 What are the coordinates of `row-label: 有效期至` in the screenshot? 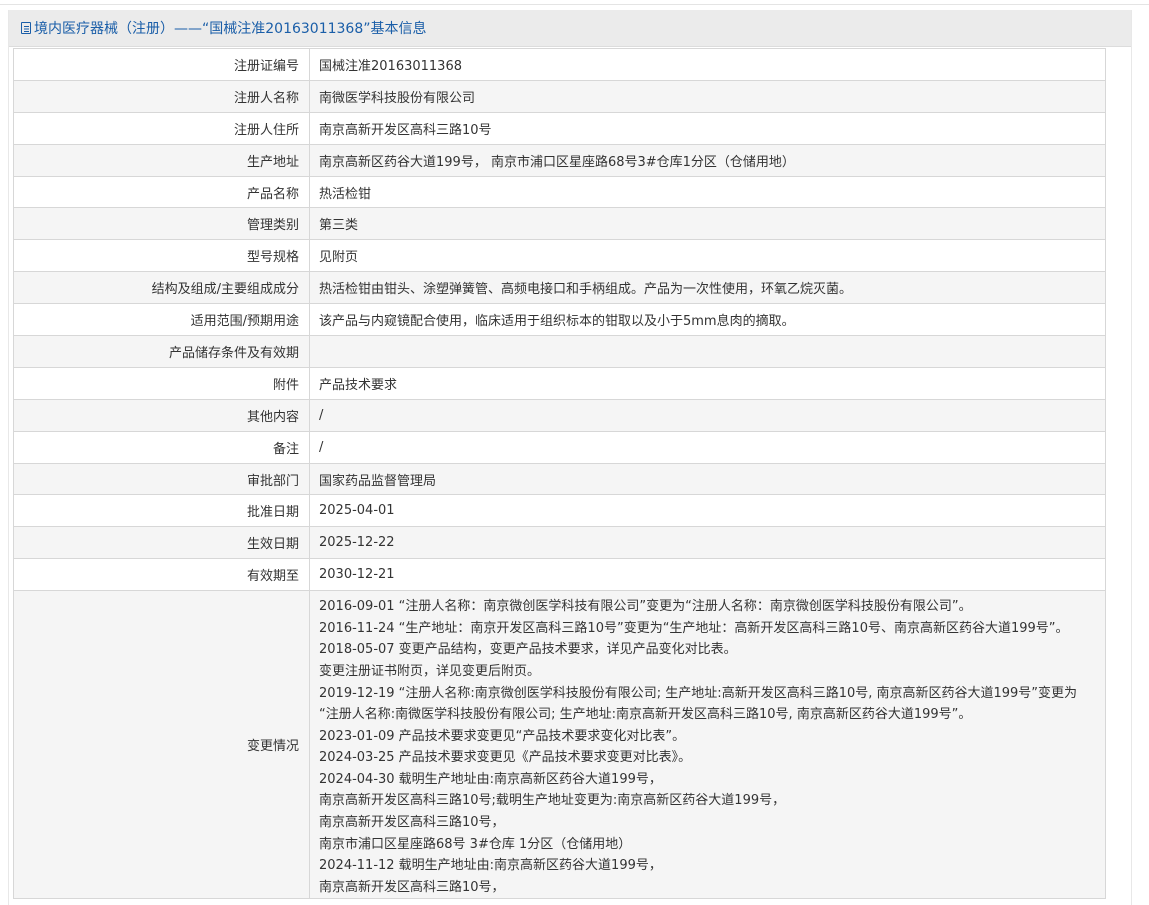 It's located at (161, 575).